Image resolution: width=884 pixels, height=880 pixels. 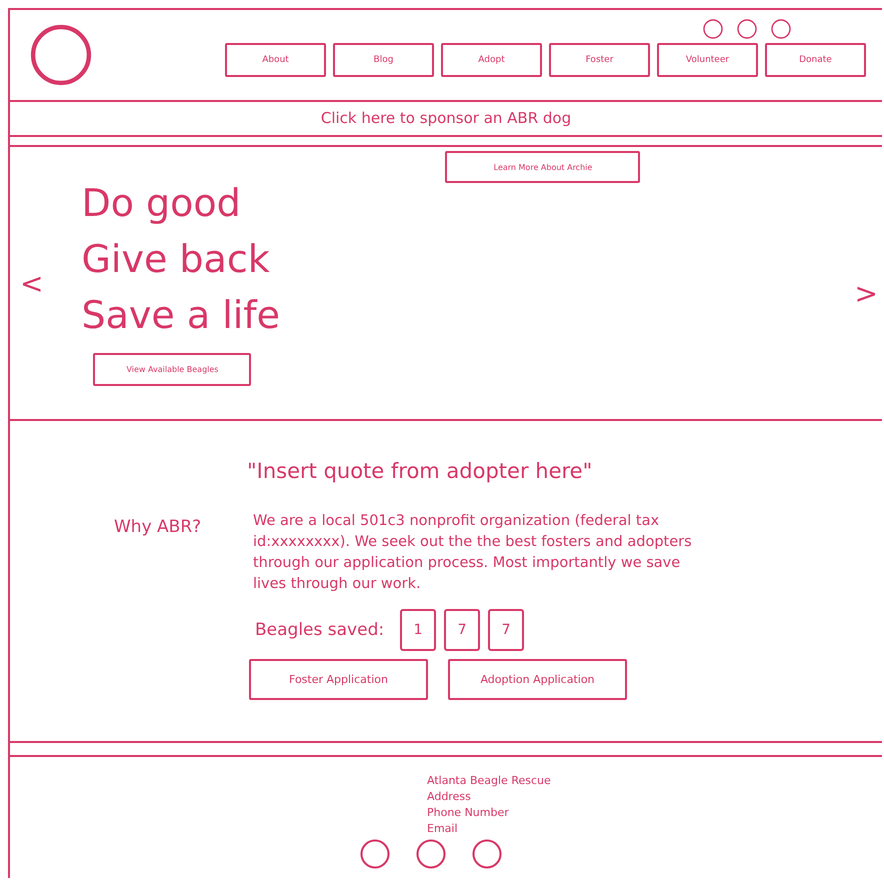 What do you see at coordinates (491, 60) in the screenshot?
I see `nav-button: Adopt` at bounding box center [491, 60].